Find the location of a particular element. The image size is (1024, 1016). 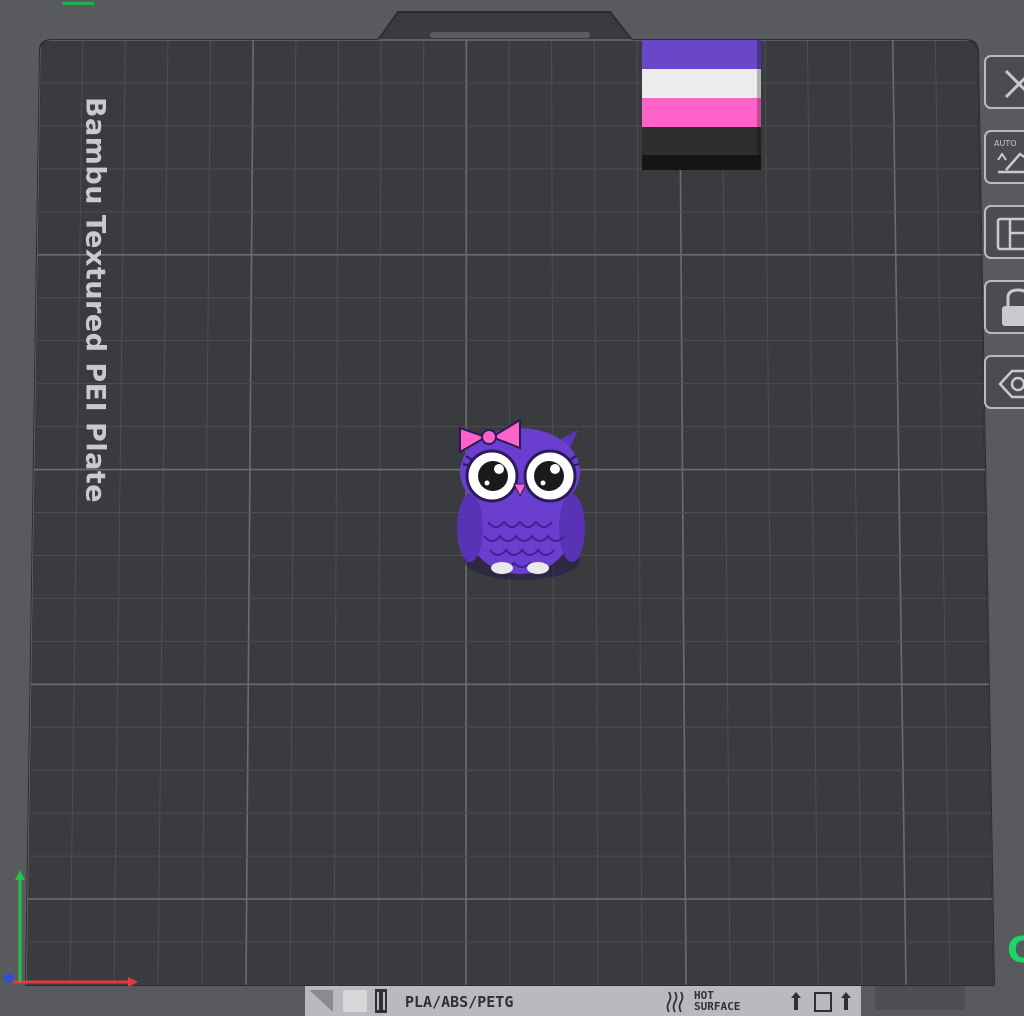

origin-marker is located at coordinates (78, 3).